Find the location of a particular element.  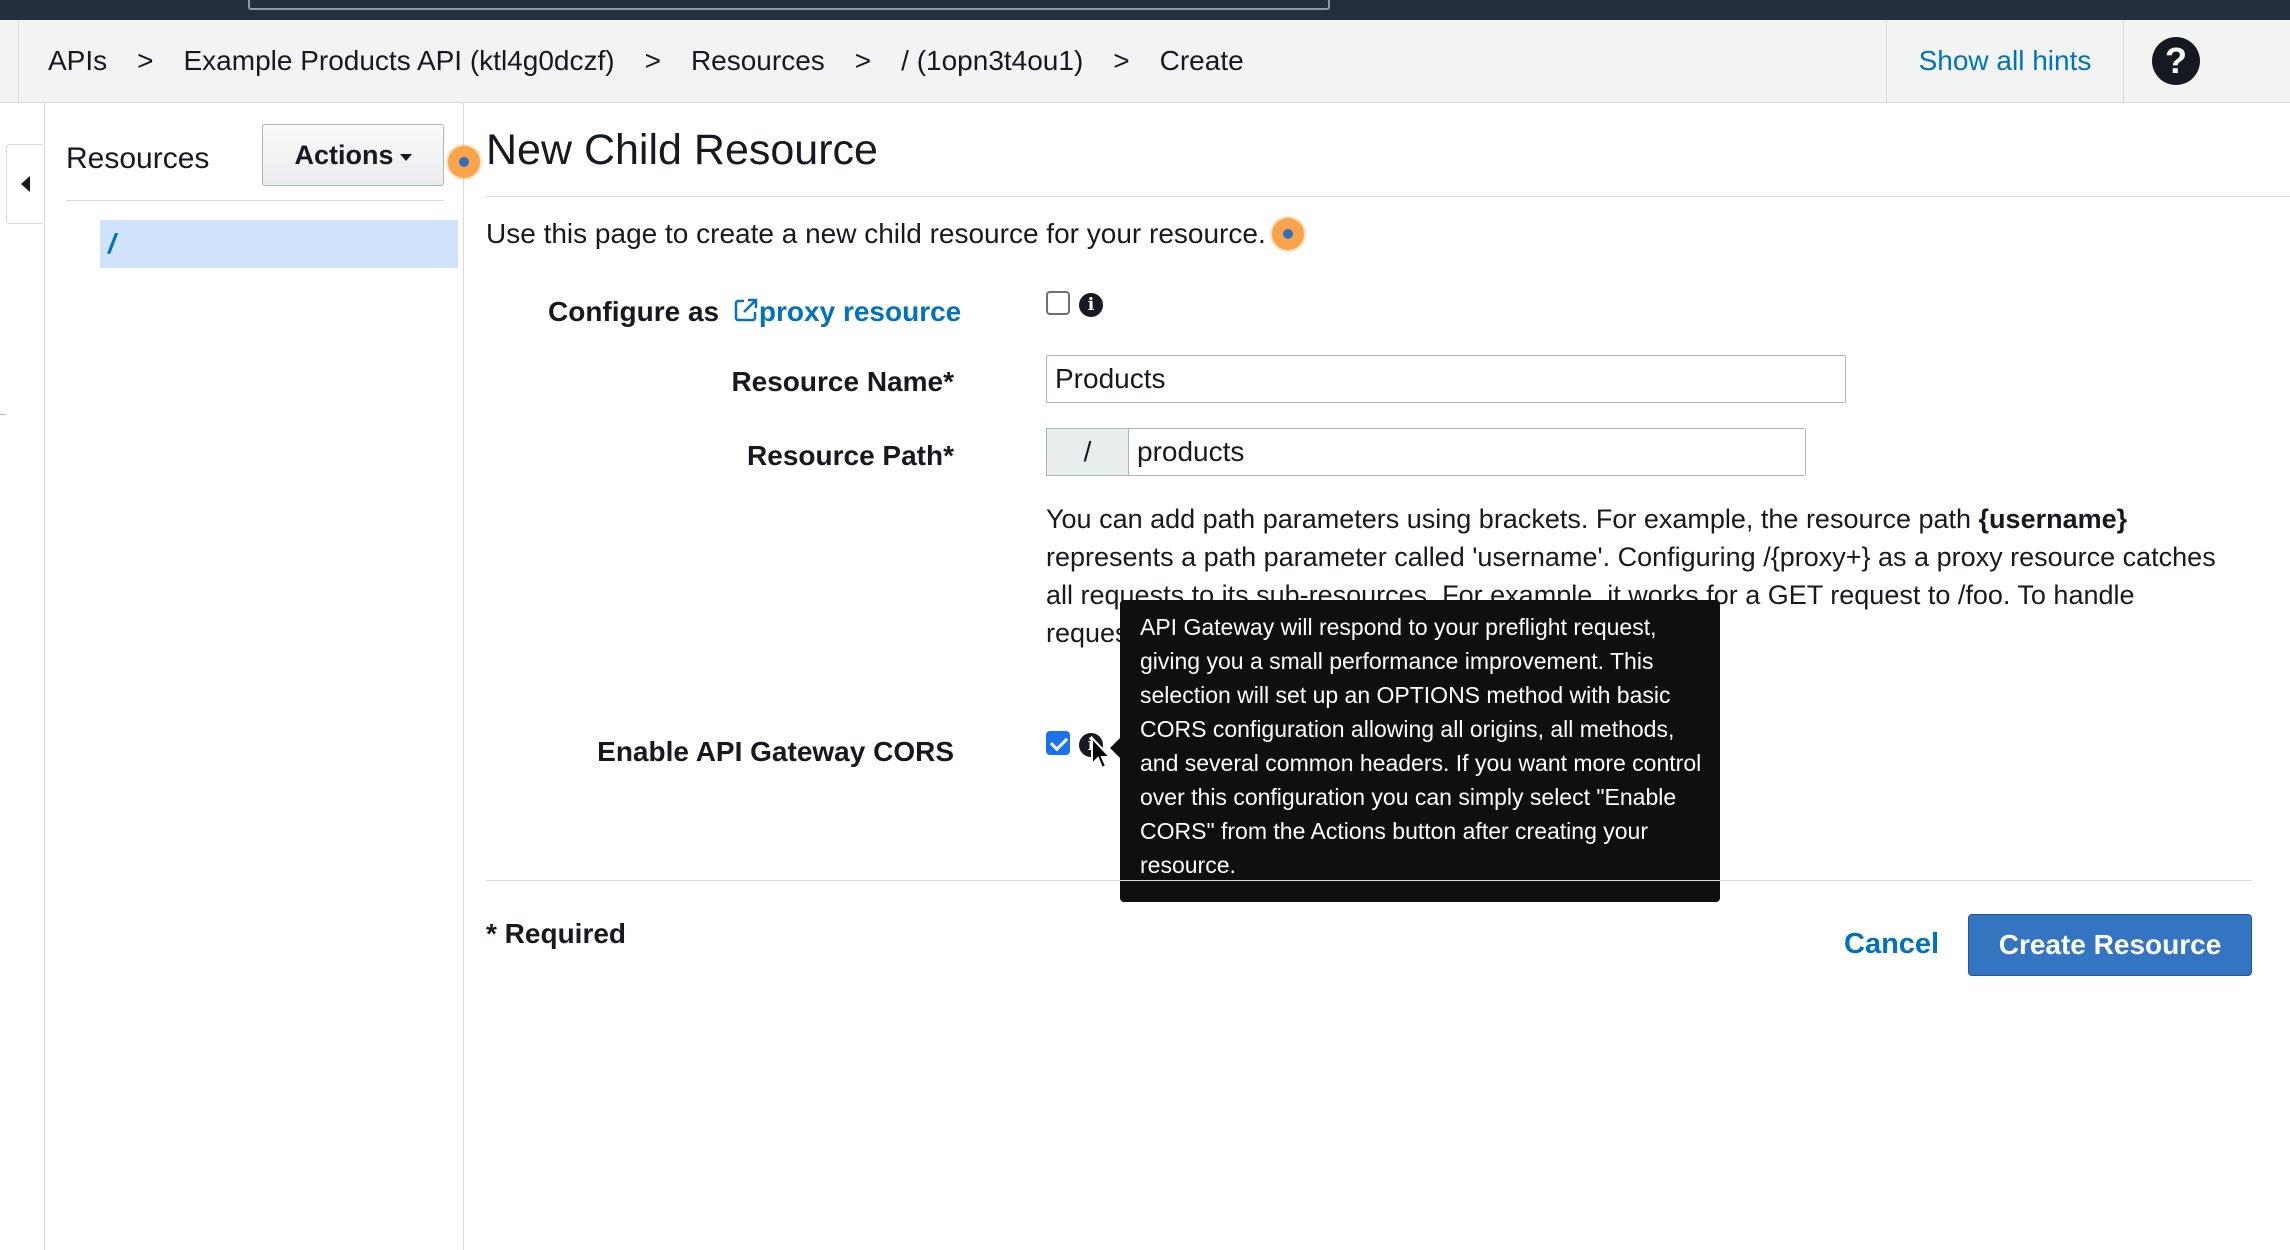

proxy-resource-label: Configure as proxy resource is located at coordinates (754, 312).